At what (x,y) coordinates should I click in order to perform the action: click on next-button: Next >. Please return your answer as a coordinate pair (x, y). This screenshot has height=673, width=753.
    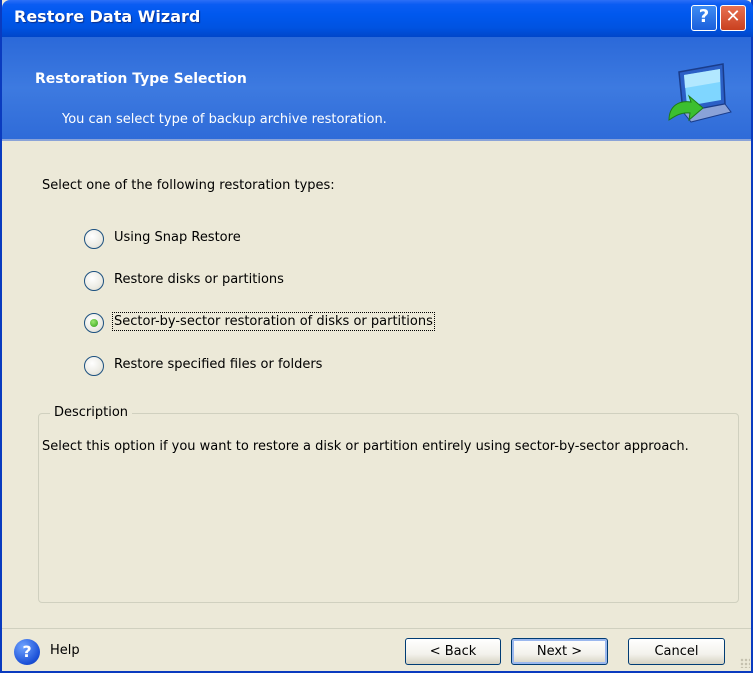
    Looking at the image, I should click on (559, 651).